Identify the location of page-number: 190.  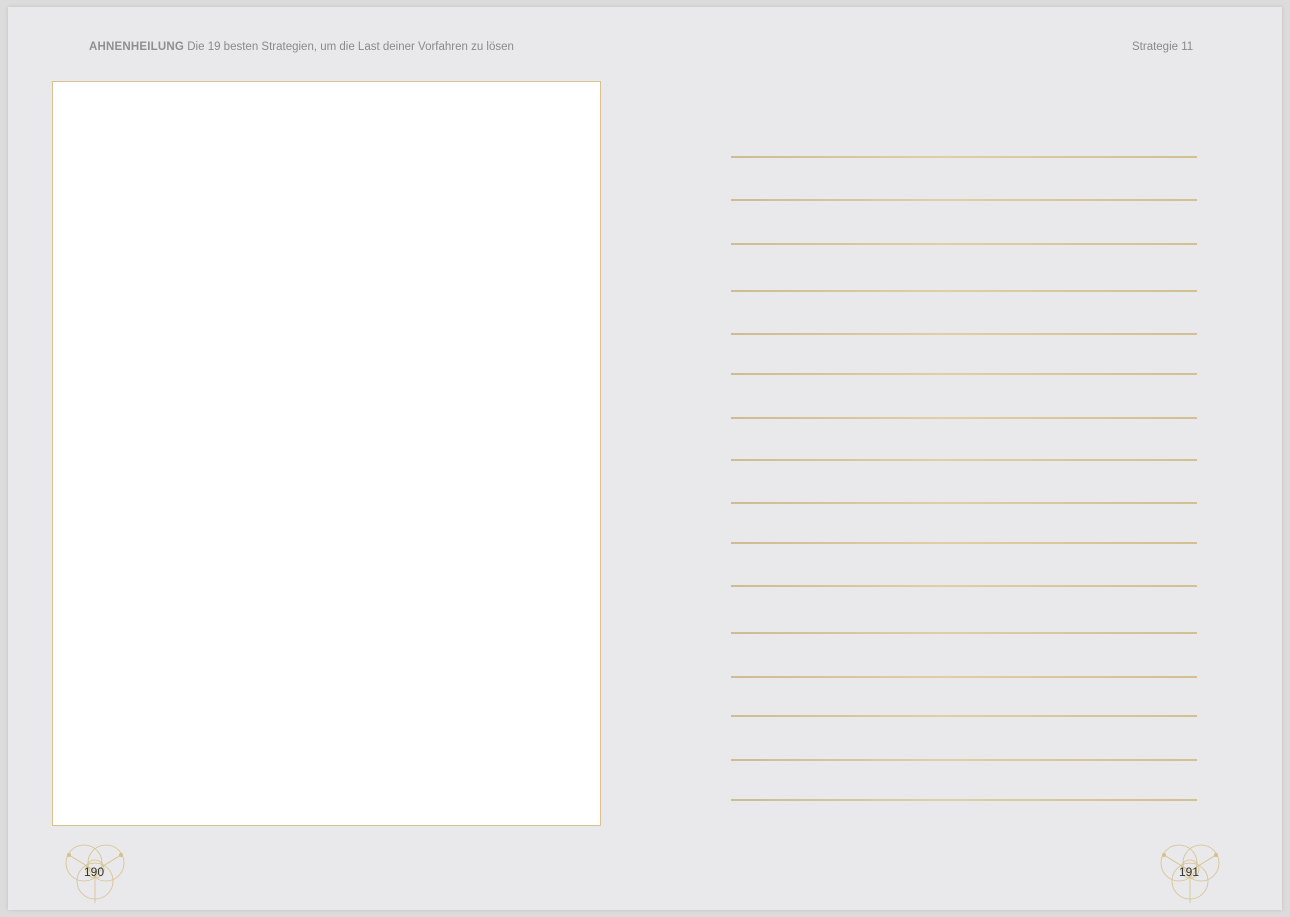
(94, 872).